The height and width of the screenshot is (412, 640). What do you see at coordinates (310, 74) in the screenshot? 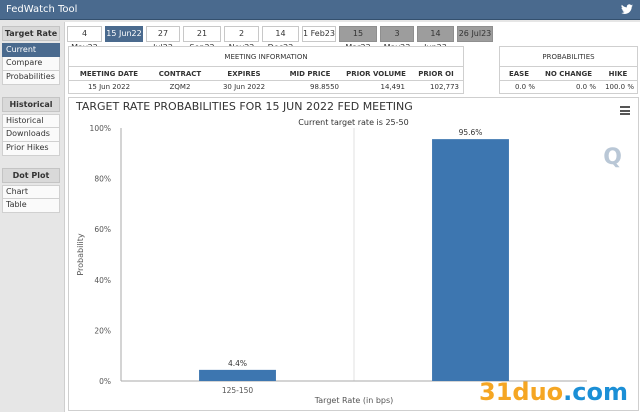
I see `column-header-mid-price: MID PRICE` at bounding box center [310, 74].